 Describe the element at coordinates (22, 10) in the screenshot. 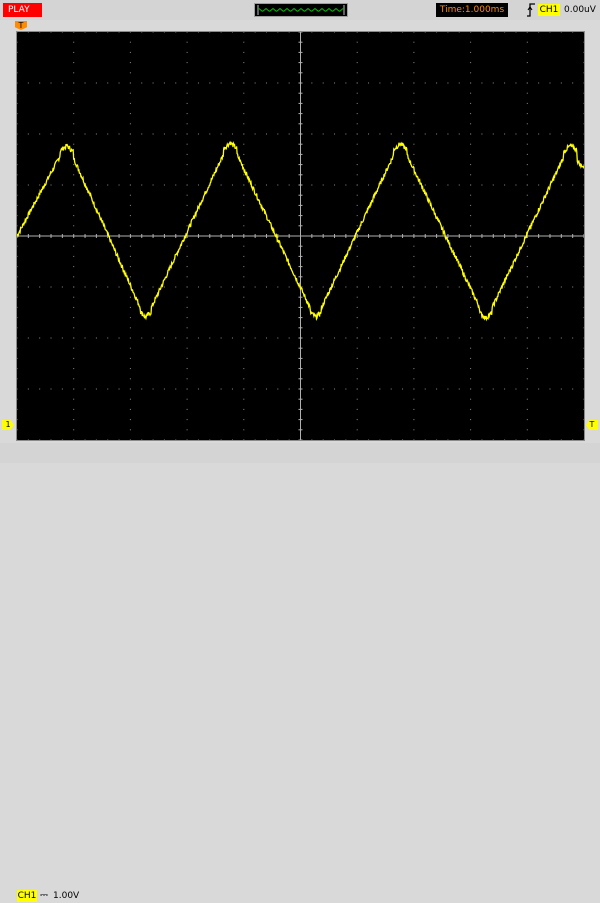

I see `run-stop-button: PLAY` at that location.